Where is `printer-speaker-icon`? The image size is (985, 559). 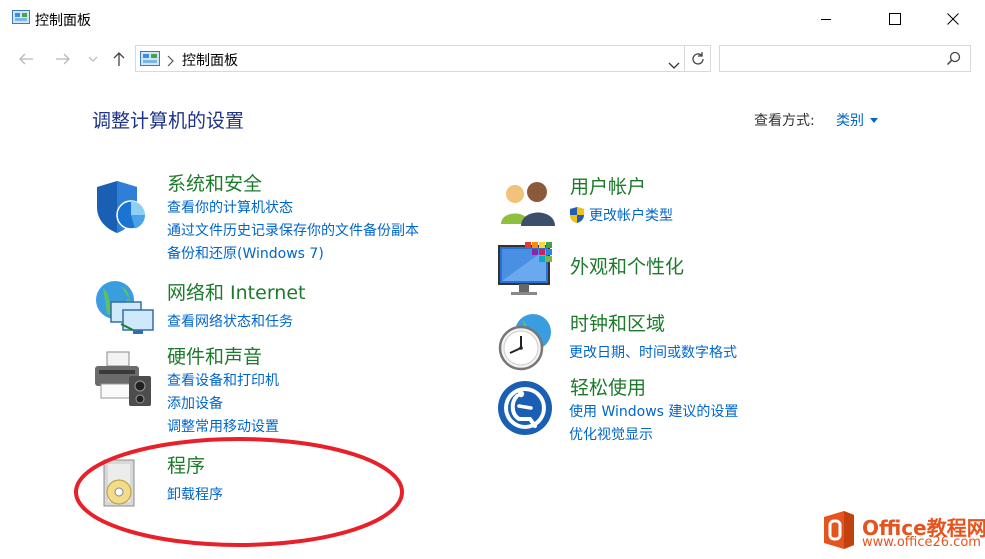 printer-speaker-icon is located at coordinates (125, 382).